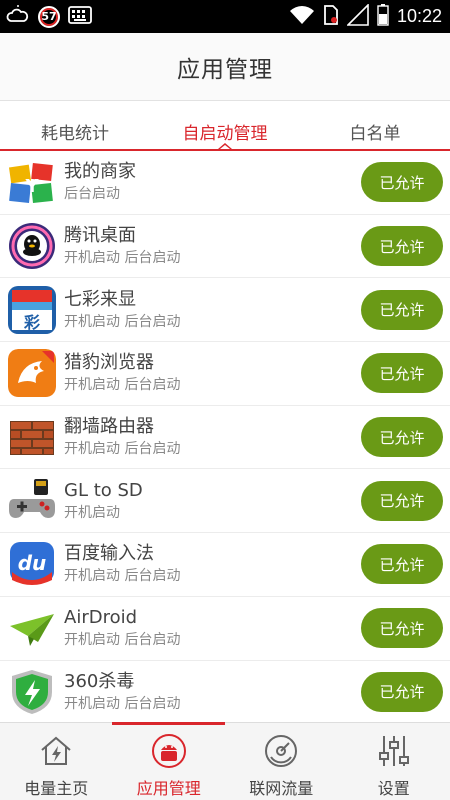  Describe the element at coordinates (357, 16) in the screenshot. I see `signal-icon` at that location.